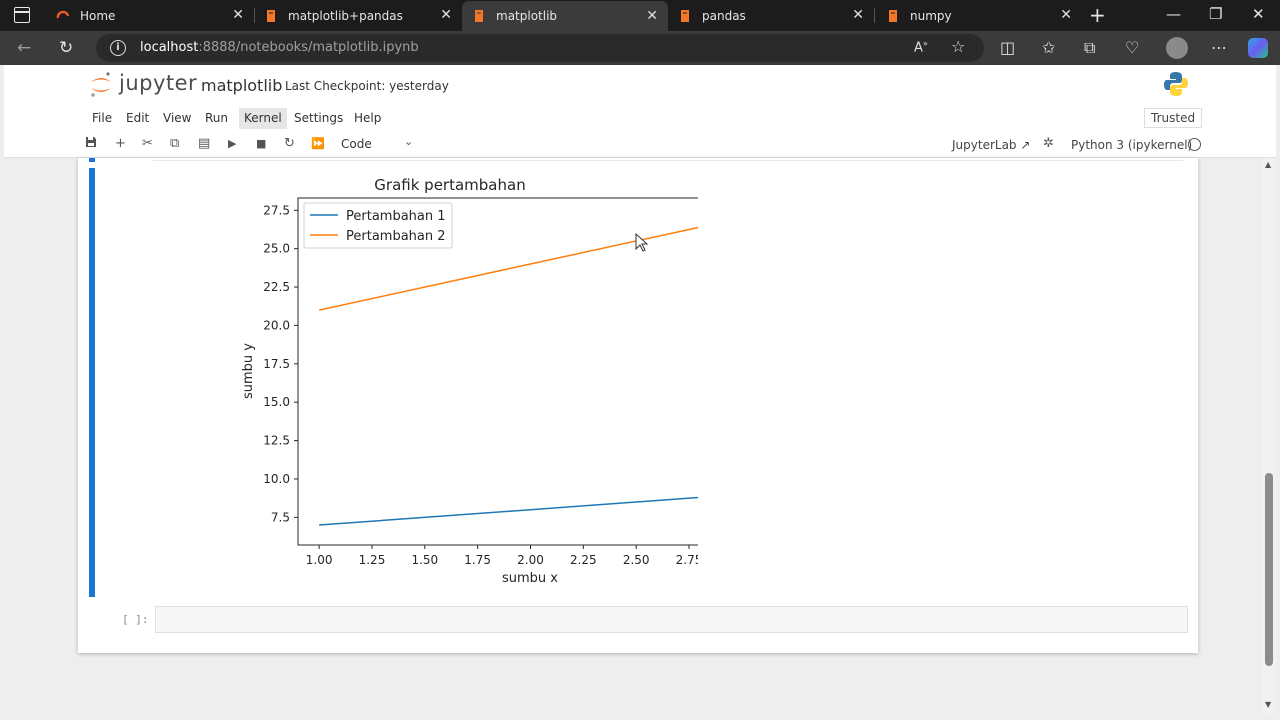  Describe the element at coordinates (356, 144) in the screenshot. I see `cell-type-select: Code` at that location.